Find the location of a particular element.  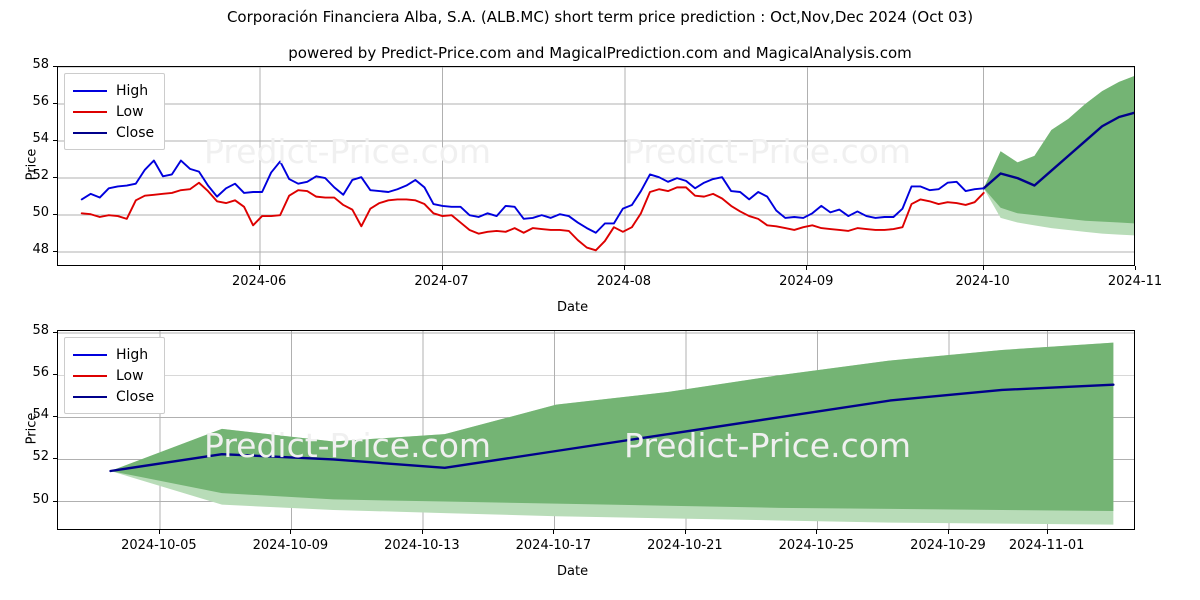

x-tick-label: 2024-11-01 is located at coordinates (1046, 545).